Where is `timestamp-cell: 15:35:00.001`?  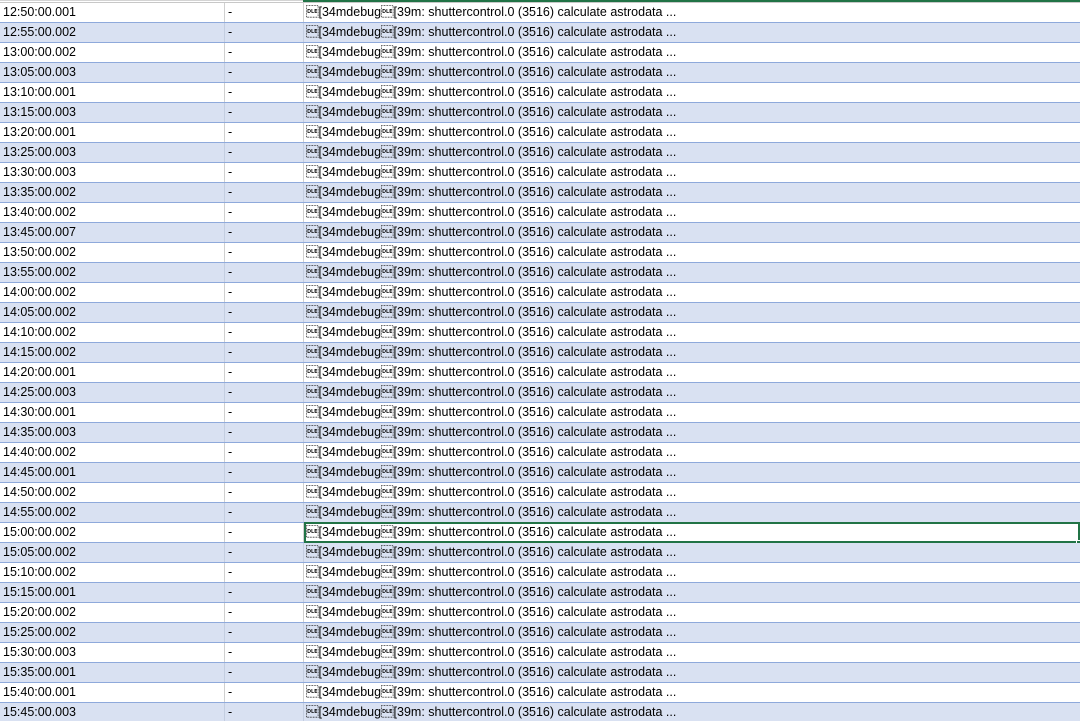 timestamp-cell: 15:35:00.001 is located at coordinates (112, 672).